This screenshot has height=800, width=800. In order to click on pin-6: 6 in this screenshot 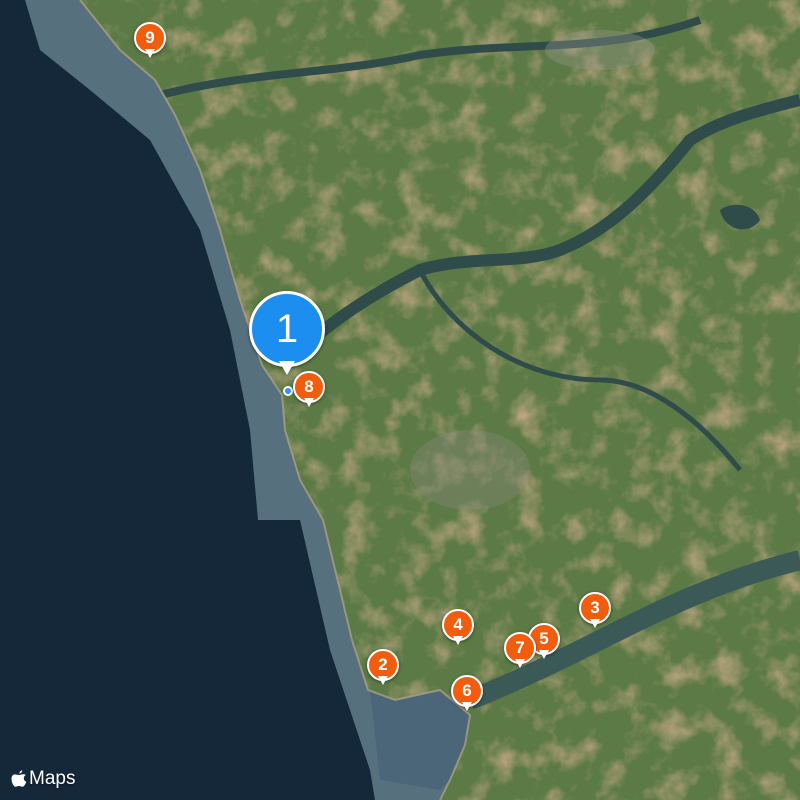, I will do `click(467, 695)`.